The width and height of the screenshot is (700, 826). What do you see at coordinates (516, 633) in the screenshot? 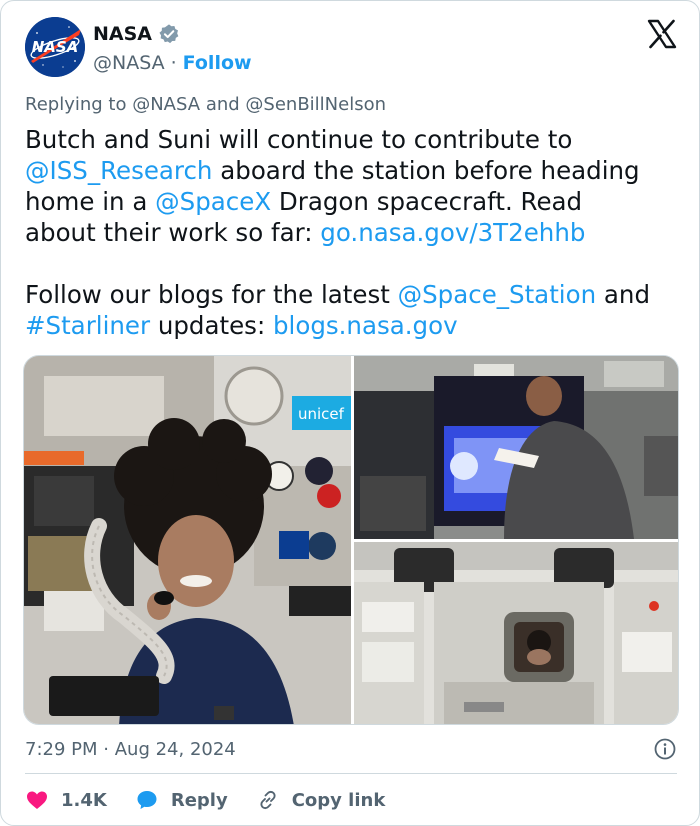
I see `photo-station-interior` at bounding box center [516, 633].